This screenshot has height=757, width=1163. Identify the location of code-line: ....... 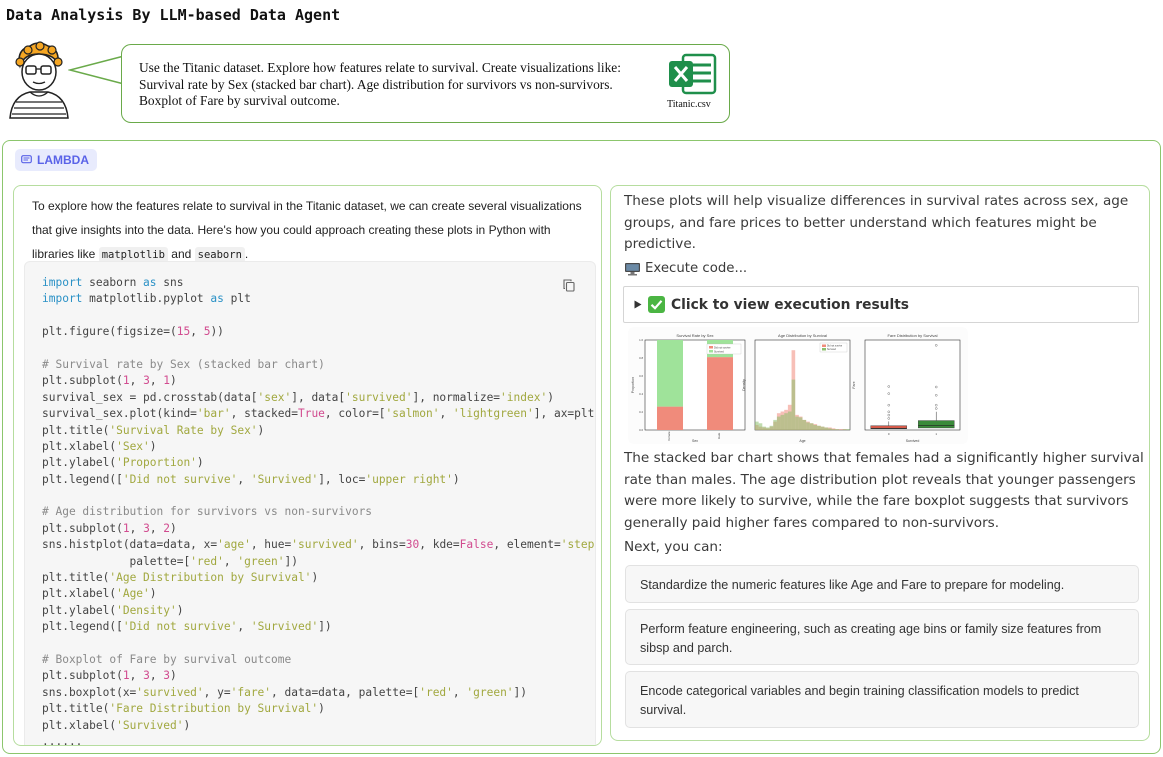
(318, 740).